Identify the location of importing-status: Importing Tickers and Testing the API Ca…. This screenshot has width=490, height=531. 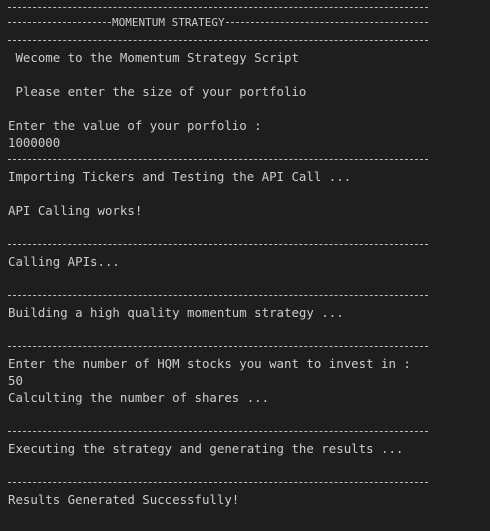
(180, 176).